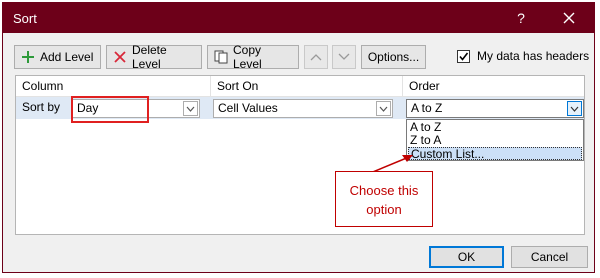 The height and width of the screenshot is (278, 600). What do you see at coordinates (549, 257) in the screenshot?
I see `cancel-button: Cancel` at bounding box center [549, 257].